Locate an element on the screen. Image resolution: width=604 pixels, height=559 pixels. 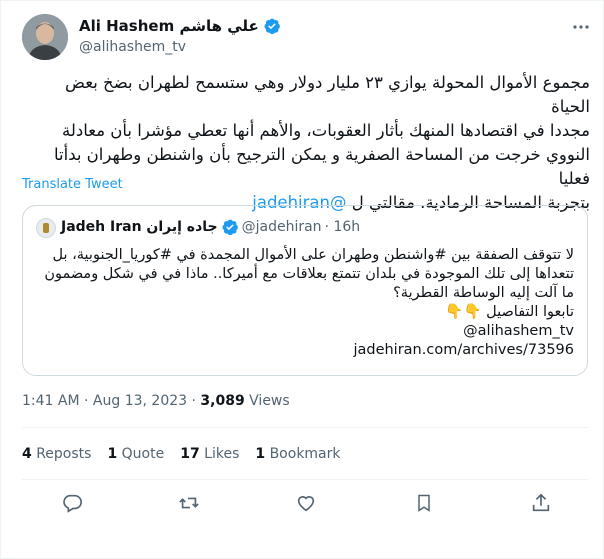
likes-stat: 17 Likes is located at coordinates (209, 454).